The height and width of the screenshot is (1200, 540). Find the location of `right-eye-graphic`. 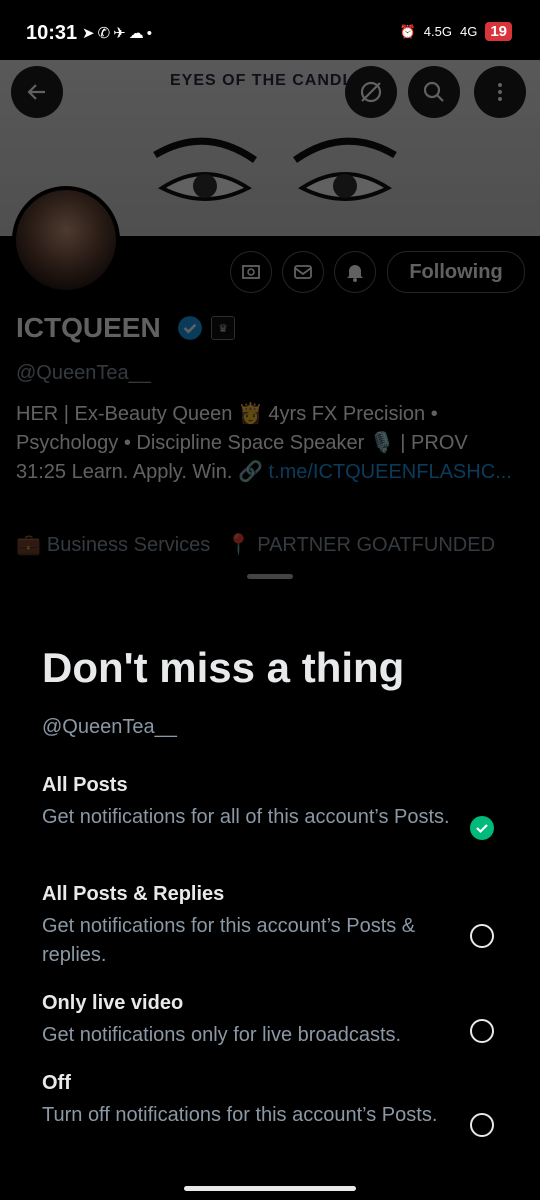

right-eye-graphic is located at coordinates (344, 169).